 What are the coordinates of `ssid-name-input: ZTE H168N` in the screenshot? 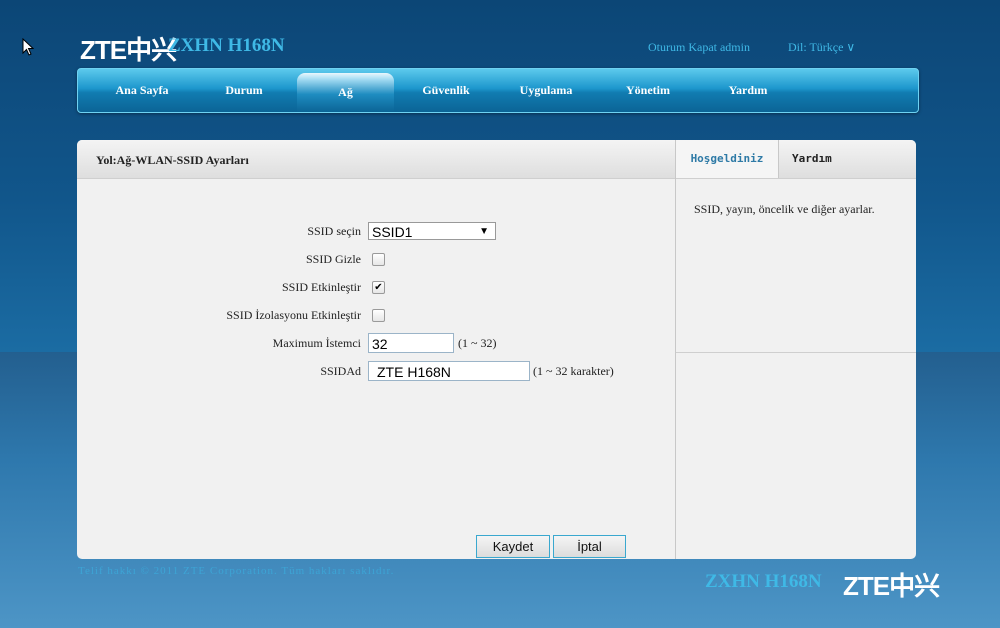 It's located at (449, 371).